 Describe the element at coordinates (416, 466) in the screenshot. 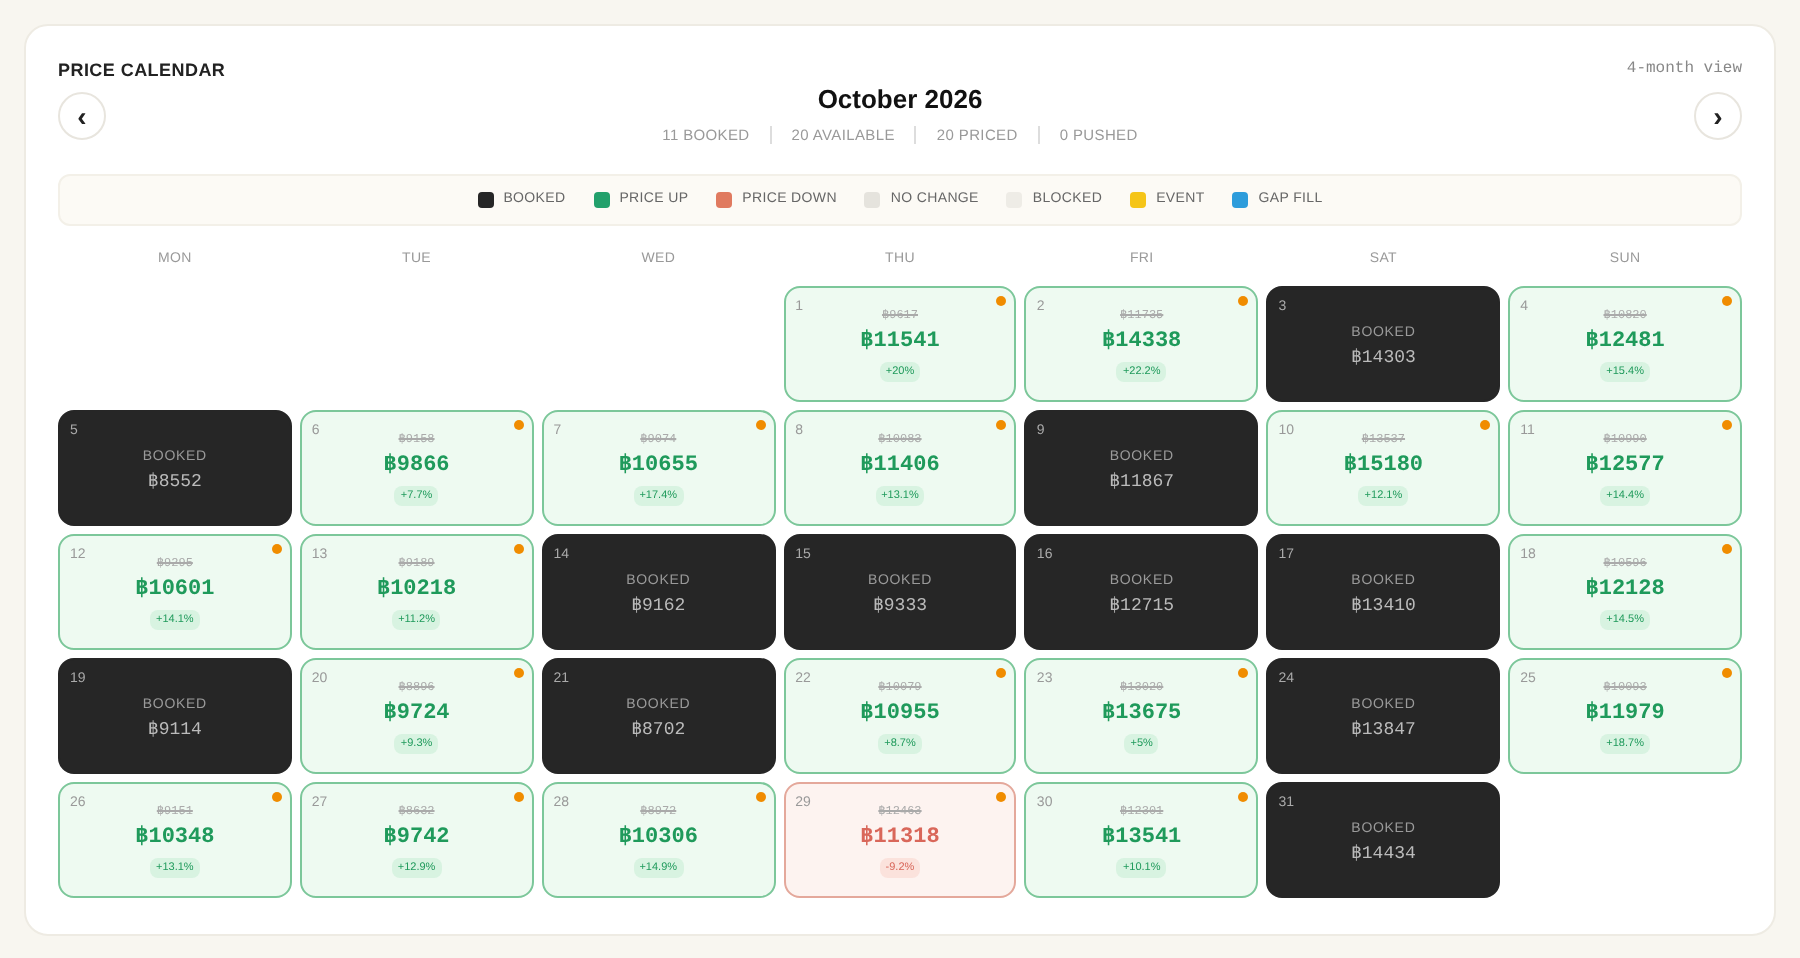

I see `new-price: ฿9866` at that location.